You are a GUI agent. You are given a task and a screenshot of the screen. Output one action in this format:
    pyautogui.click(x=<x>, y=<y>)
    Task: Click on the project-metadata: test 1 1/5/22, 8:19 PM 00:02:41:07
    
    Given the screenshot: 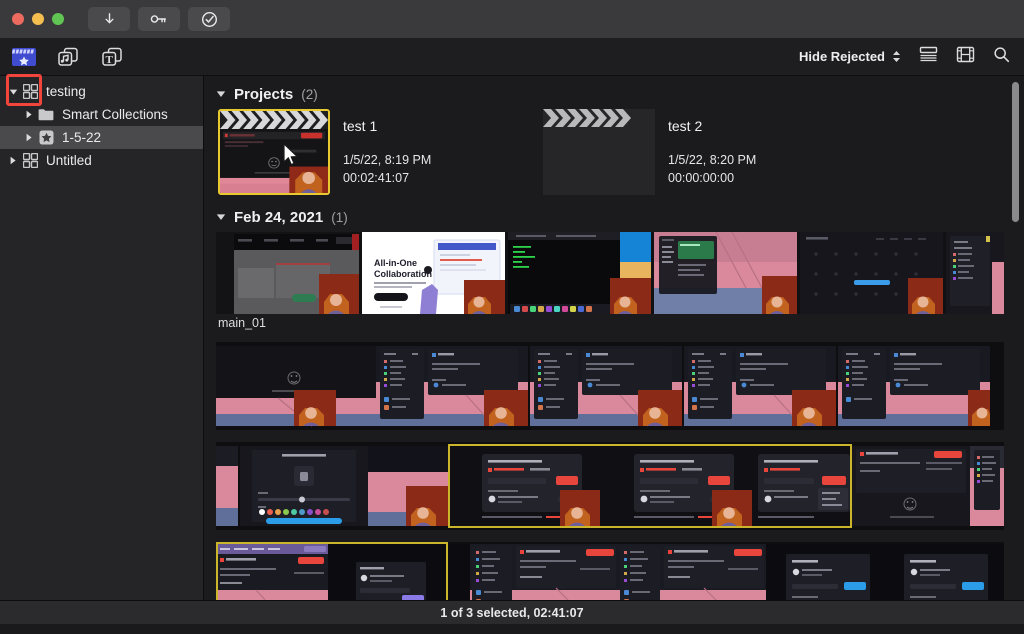 What is the action you would take?
    pyautogui.click(x=380, y=152)
    